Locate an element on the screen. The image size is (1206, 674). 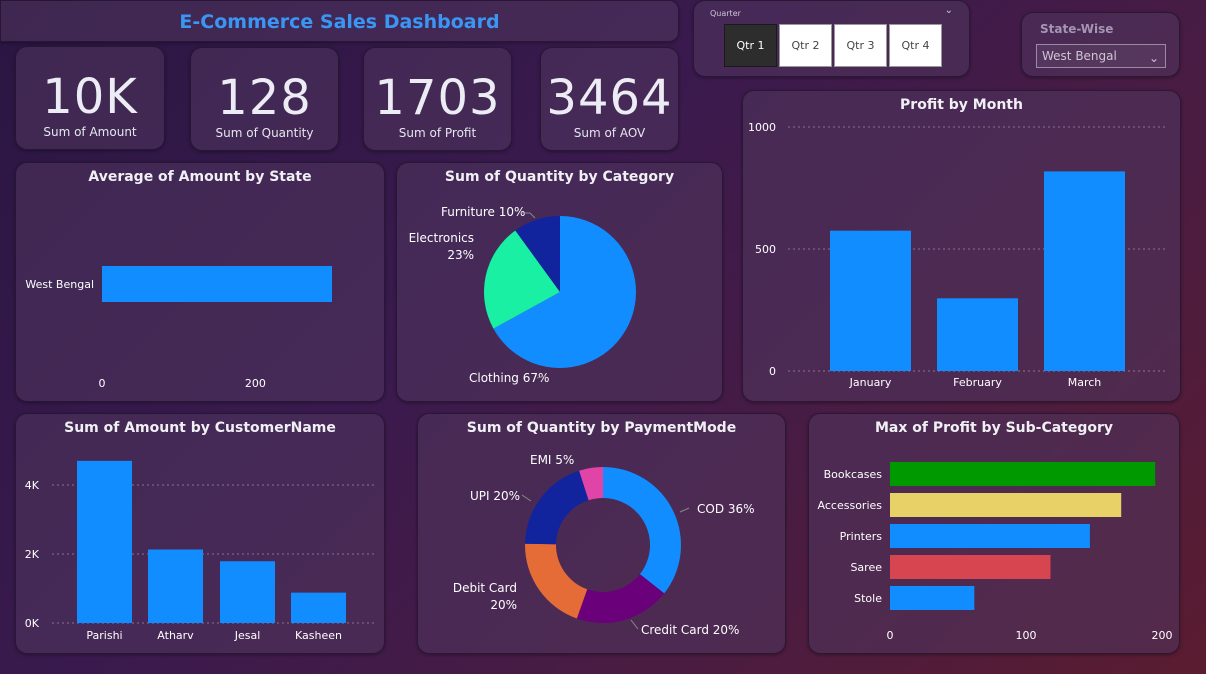
y-tick-label: 0K is located at coordinates (32, 623).